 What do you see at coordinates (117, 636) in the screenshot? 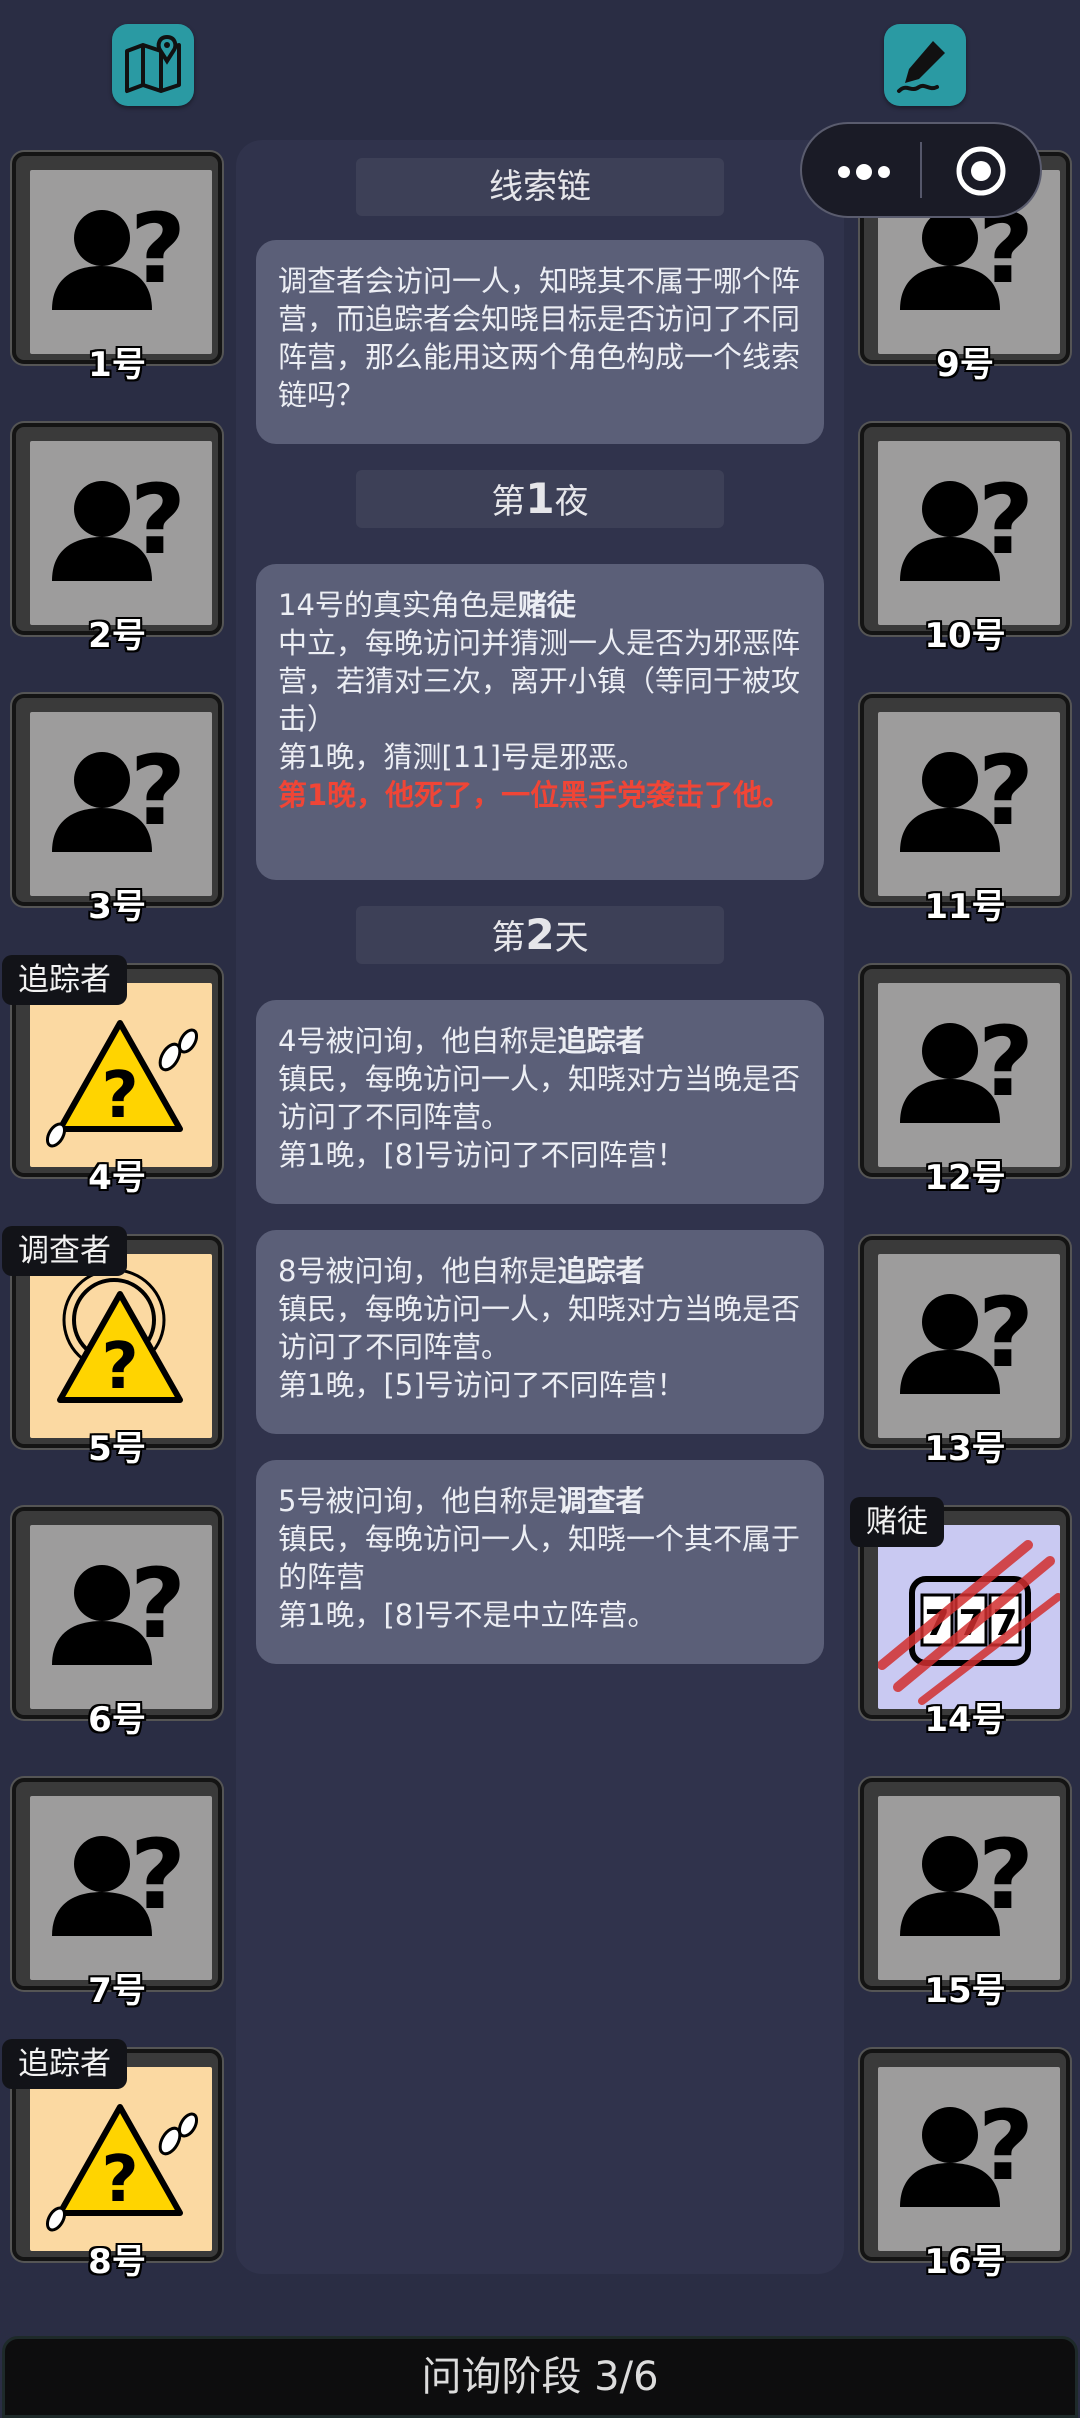
I see `player-number: 2号` at bounding box center [117, 636].